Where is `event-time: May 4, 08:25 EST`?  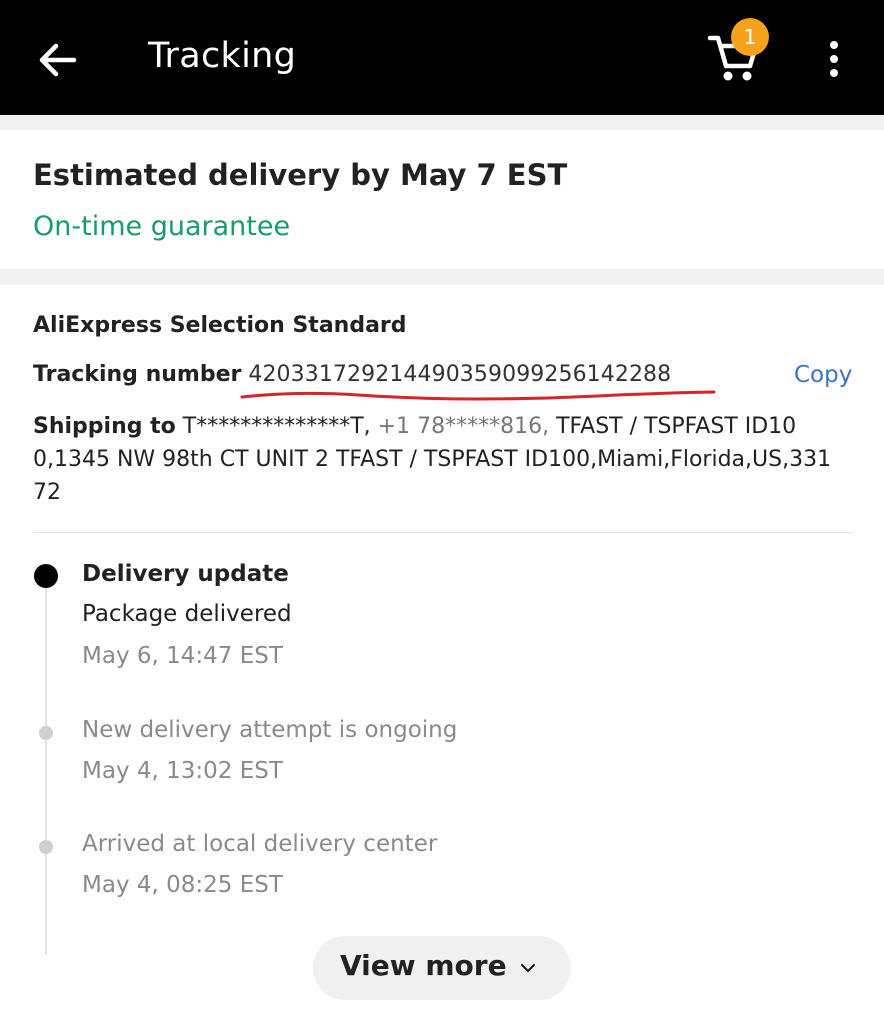 event-time: May 4, 08:25 EST is located at coordinates (182, 885).